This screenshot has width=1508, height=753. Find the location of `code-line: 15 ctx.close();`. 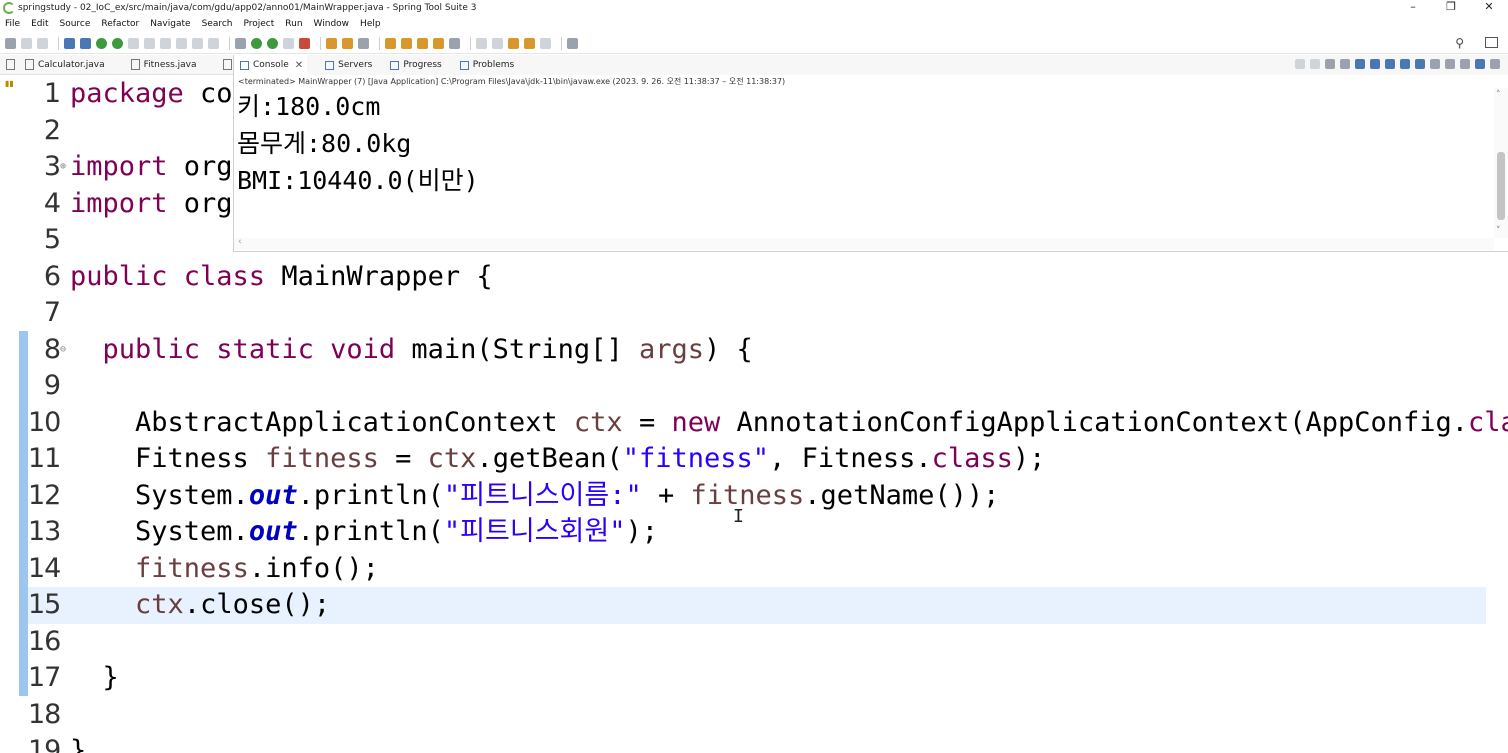

code-line: 15 ctx.close(); is located at coordinates (757, 605).